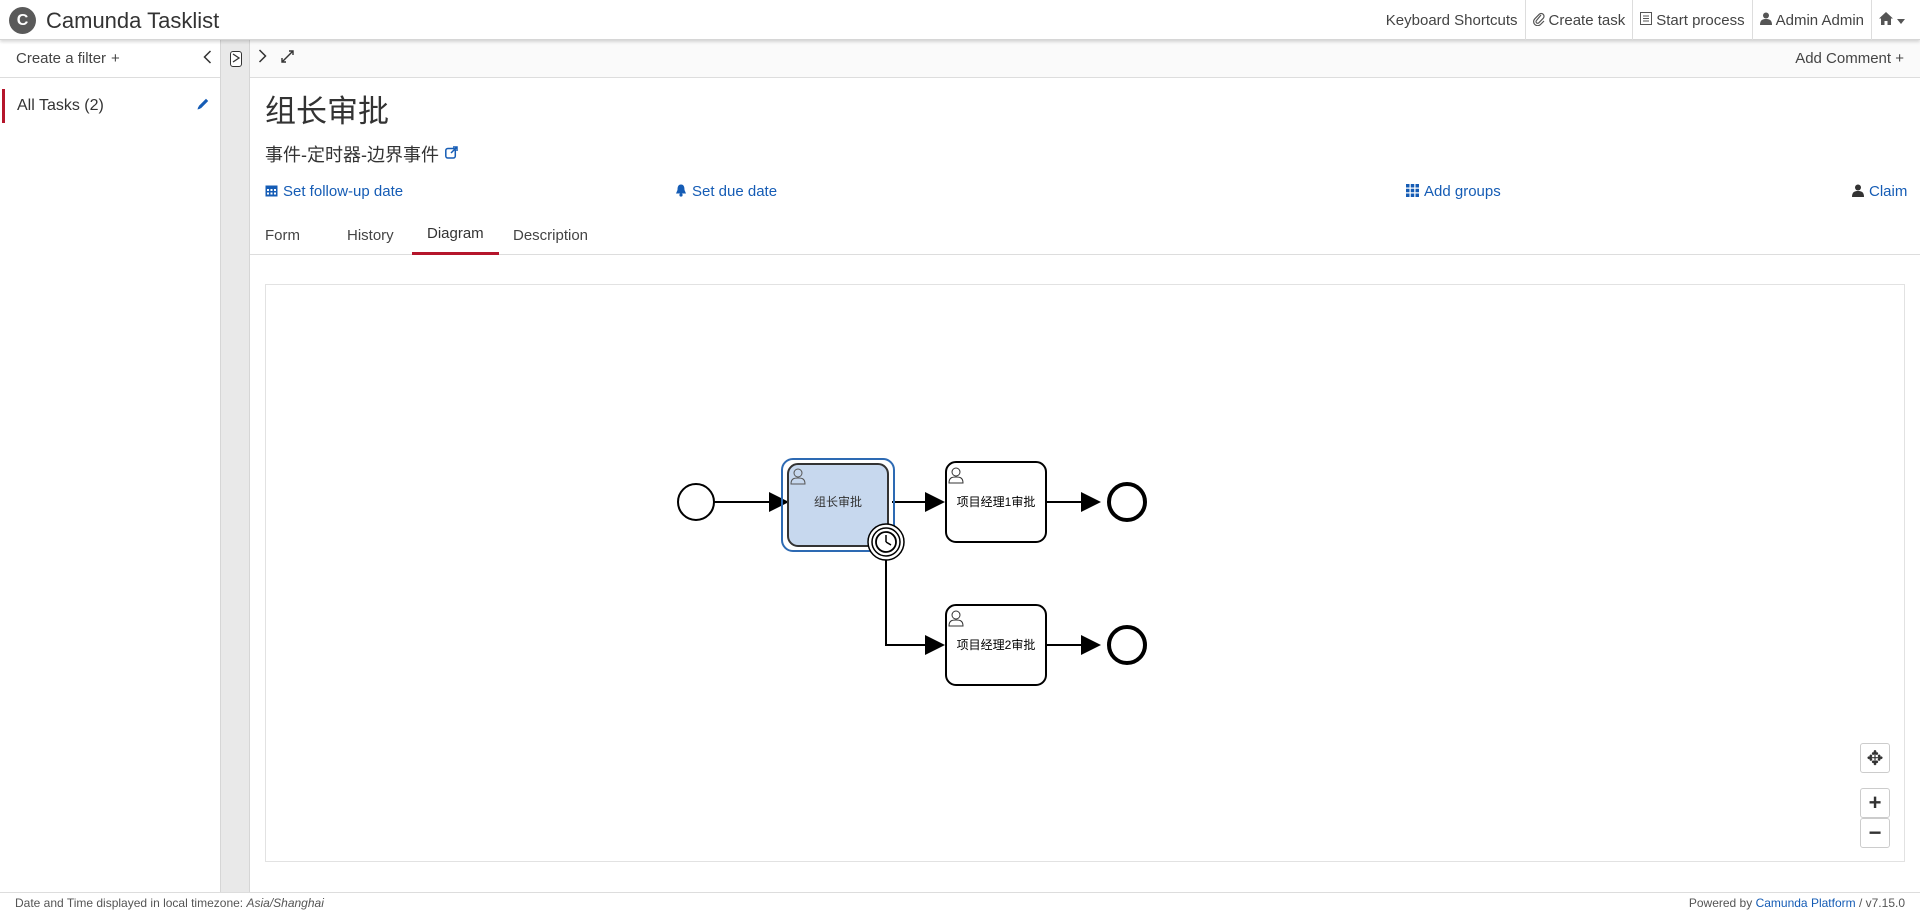 This screenshot has height=912, width=1920. I want to click on task-pm2-approval: 项目经理2审批, so click(996, 645).